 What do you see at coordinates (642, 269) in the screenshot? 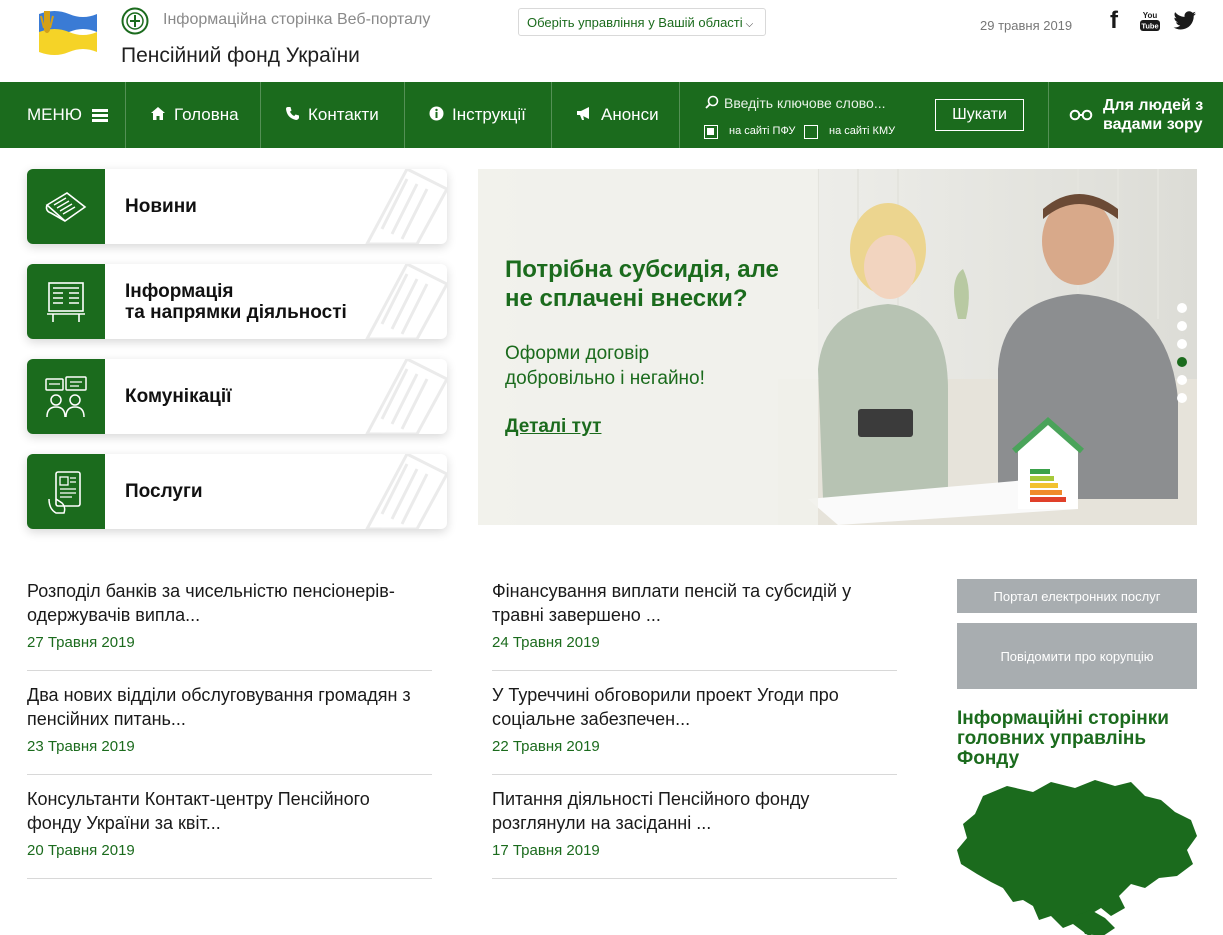
I see `banner-headline-line1: Потрібна субсидія, але` at bounding box center [642, 269].